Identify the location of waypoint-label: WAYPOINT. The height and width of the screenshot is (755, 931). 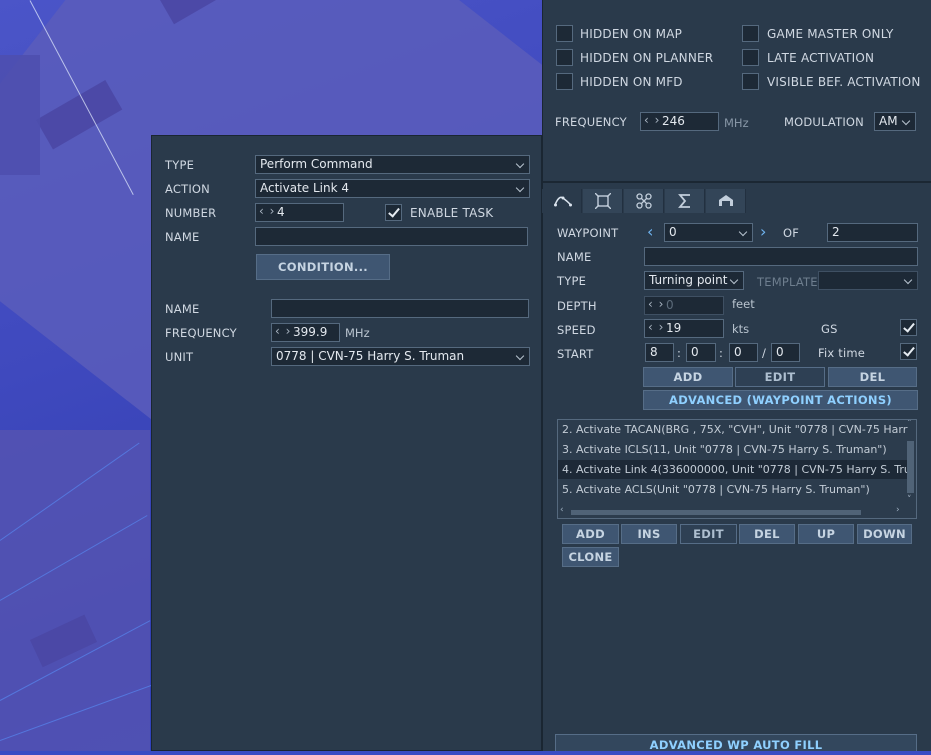
(588, 233).